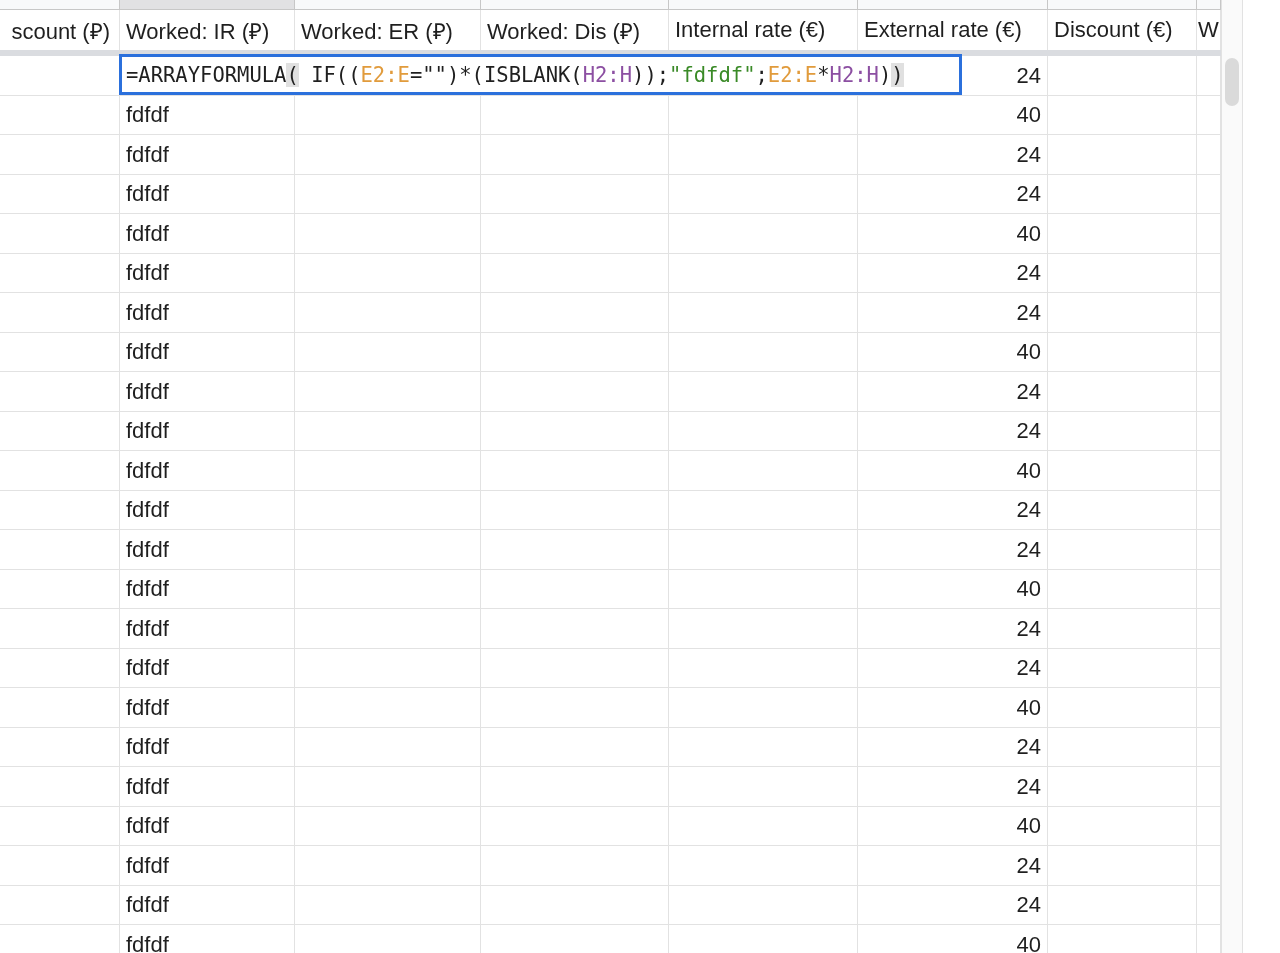 Image resolution: width=1280 pixels, height=953 pixels. I want to click on vertical-scrollbar, so click(1232, 476).